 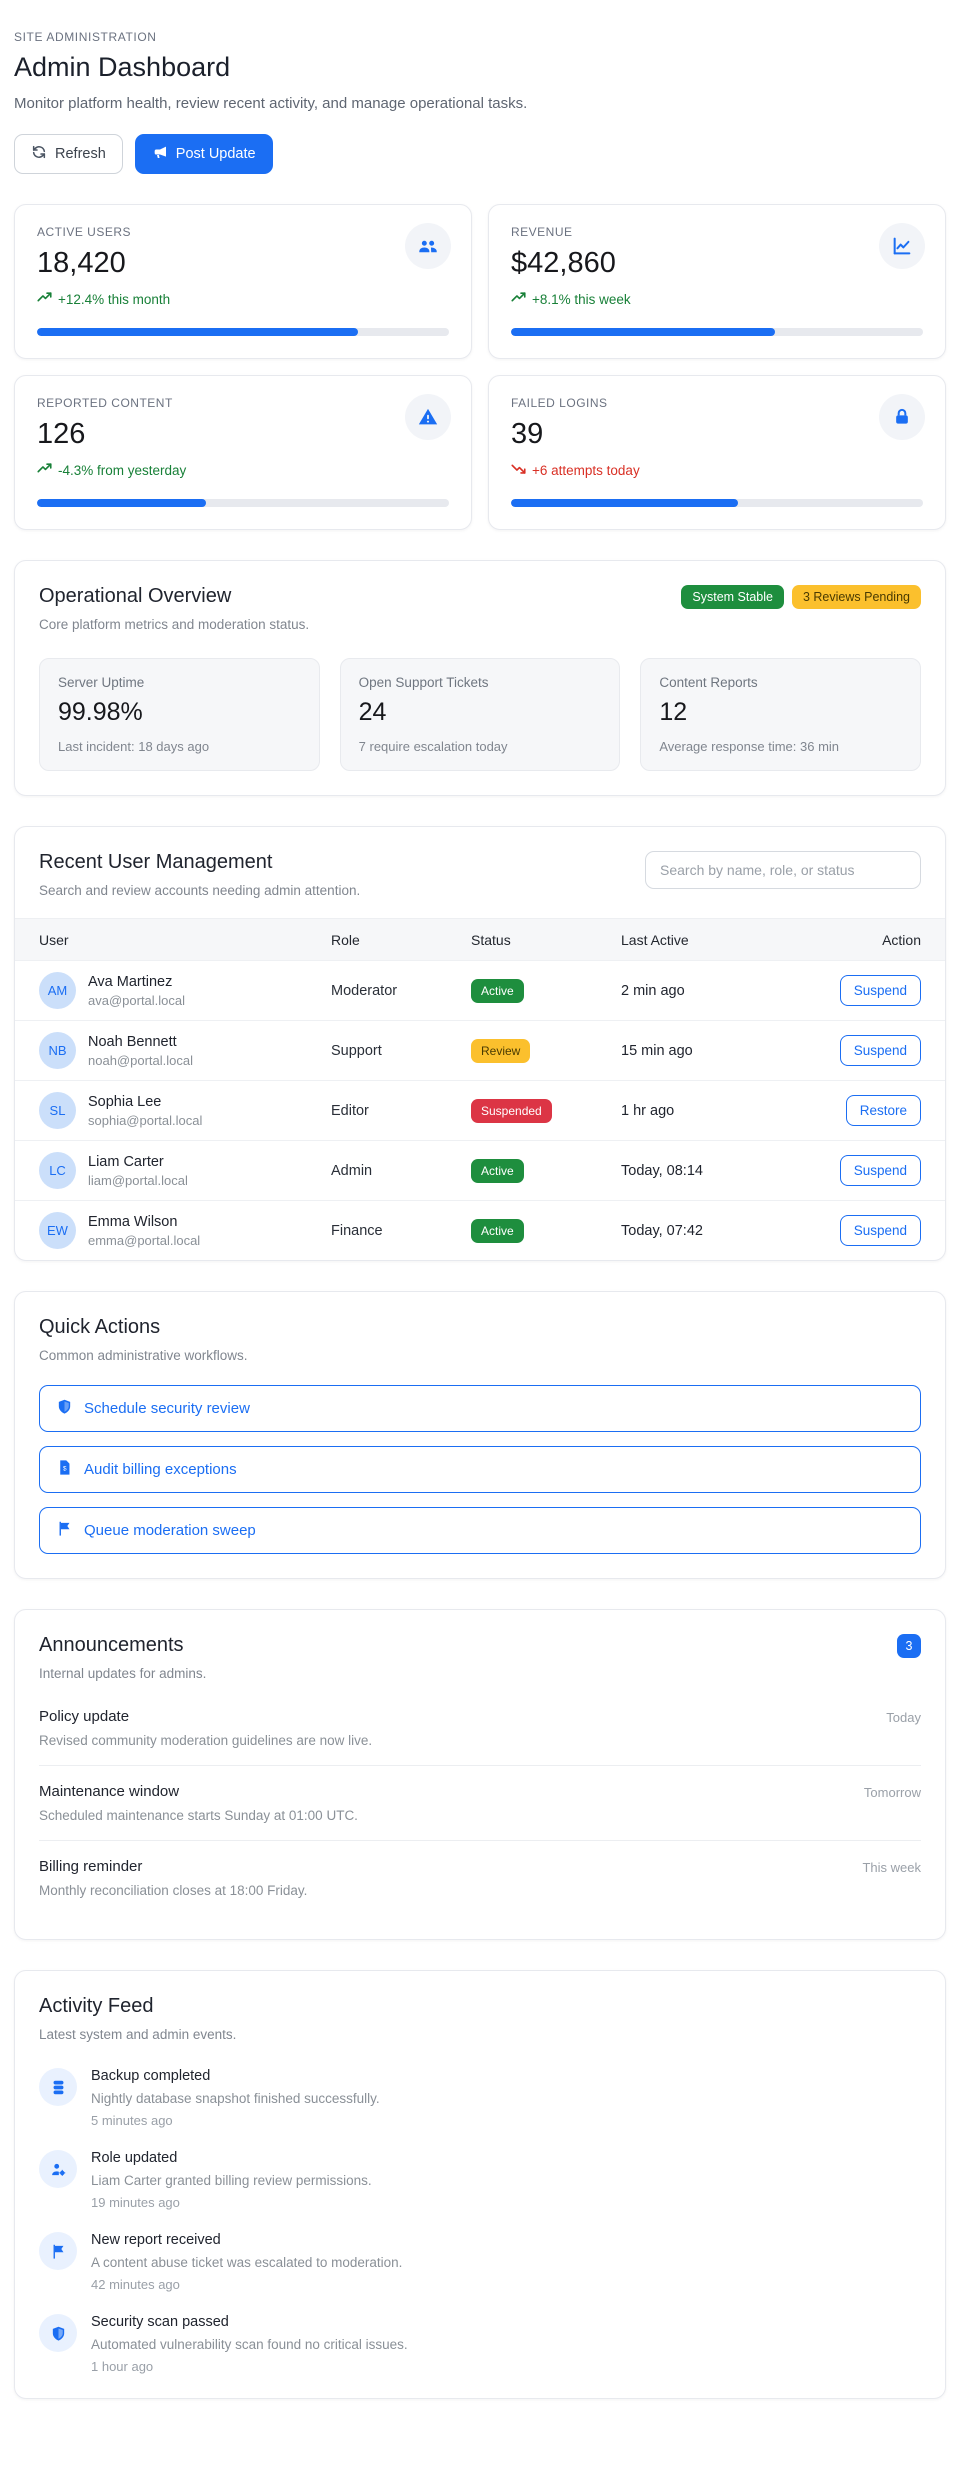 I want to click on refresh-button: Refresh, so click(x=68, y=154).